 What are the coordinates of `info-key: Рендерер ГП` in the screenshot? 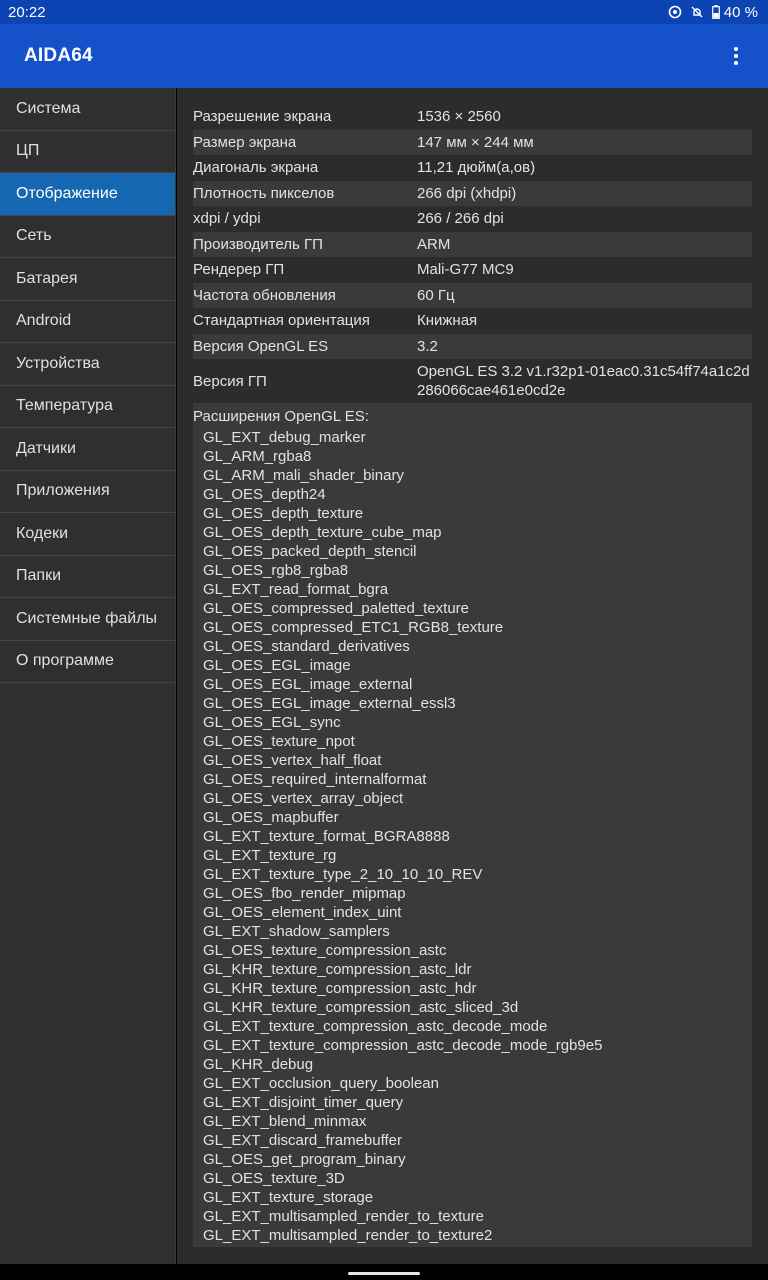 It's located at (239, 270).